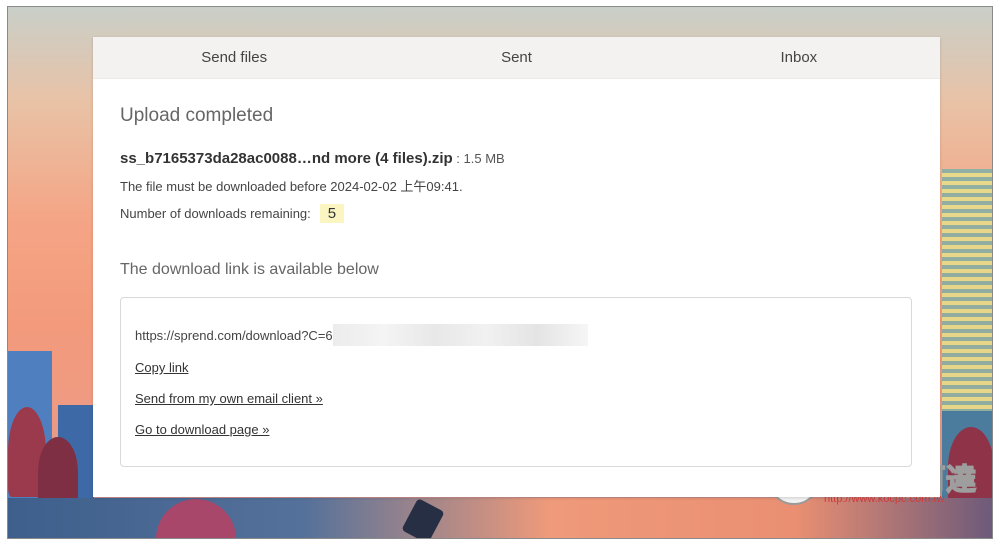  What do you see at coordinates (523, 392) in the screenshot?
I see `send-email-row: Send from my own email client »` at bounding box center [523, 392].